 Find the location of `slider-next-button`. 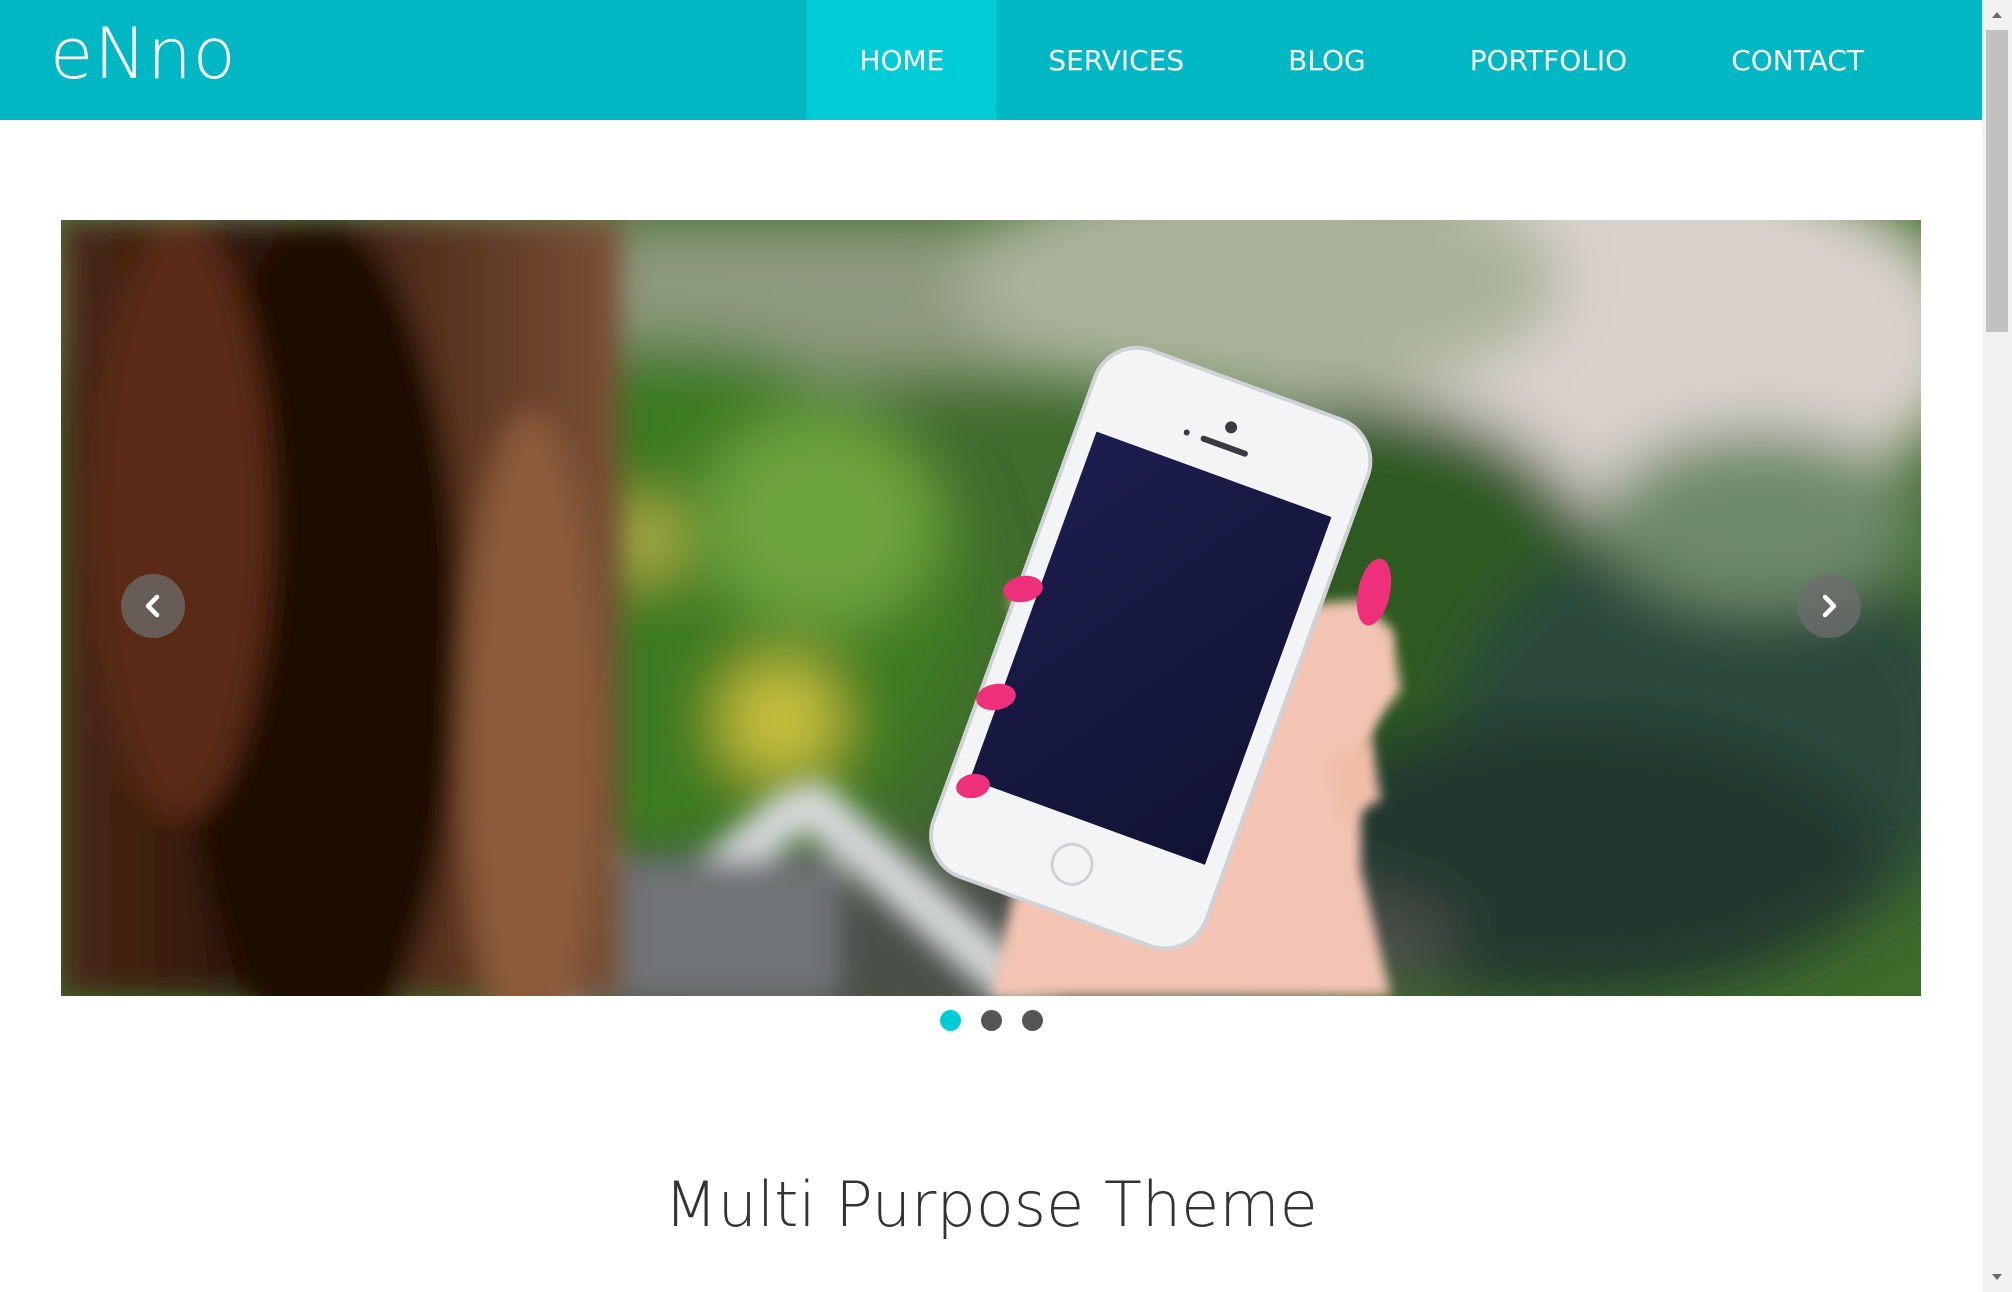

slider-next-button is located at coordinates (1829, 606).